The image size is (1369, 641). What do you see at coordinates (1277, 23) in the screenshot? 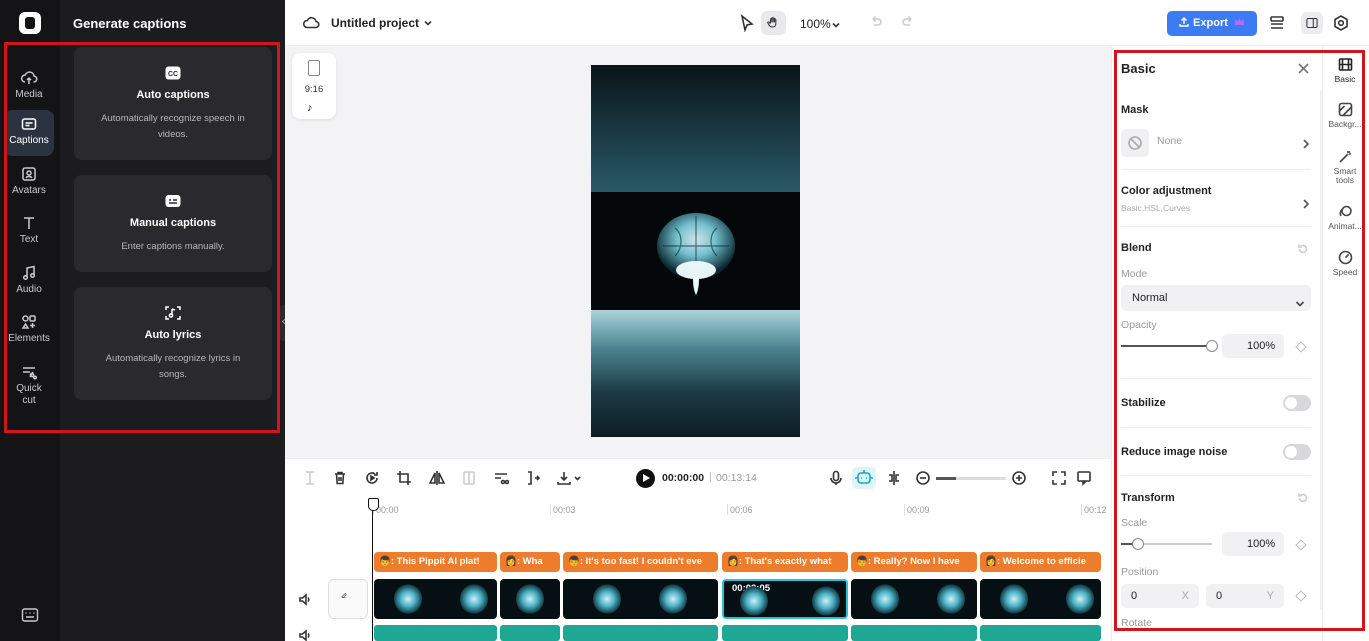
I see `layers-icon` at bounding box center [1277, 23].